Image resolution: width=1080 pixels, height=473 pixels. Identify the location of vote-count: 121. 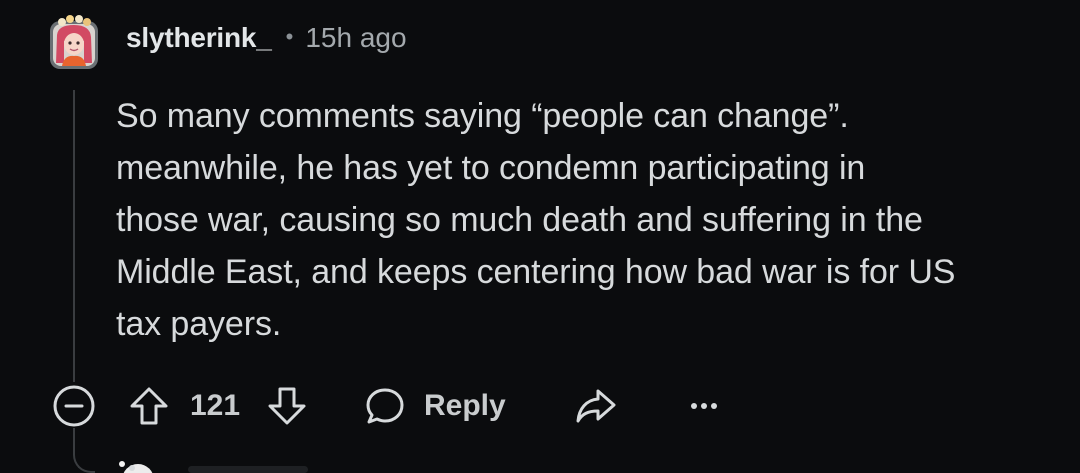
(215, 405).